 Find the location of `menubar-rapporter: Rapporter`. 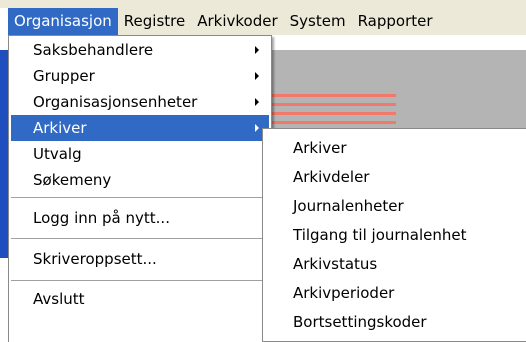

menubar-rapporter: Rapporter is located at coordinates (395, 21).